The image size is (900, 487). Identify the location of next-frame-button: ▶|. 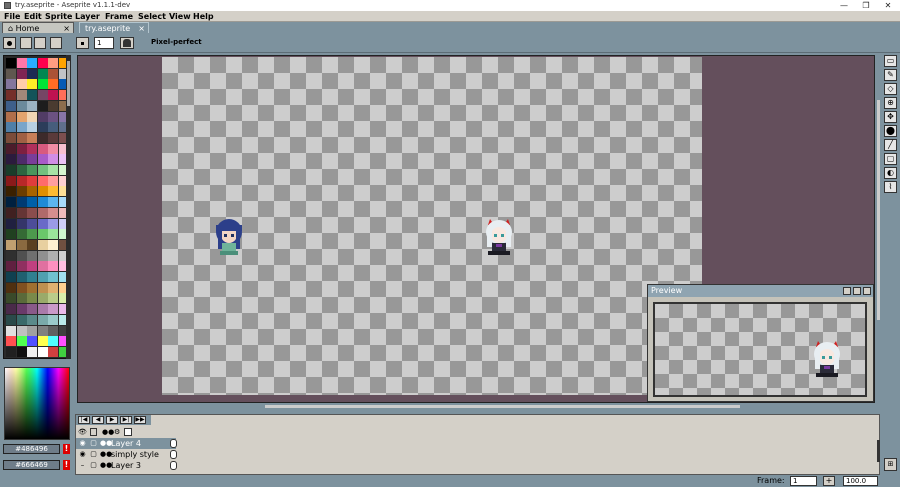
(126, 420).